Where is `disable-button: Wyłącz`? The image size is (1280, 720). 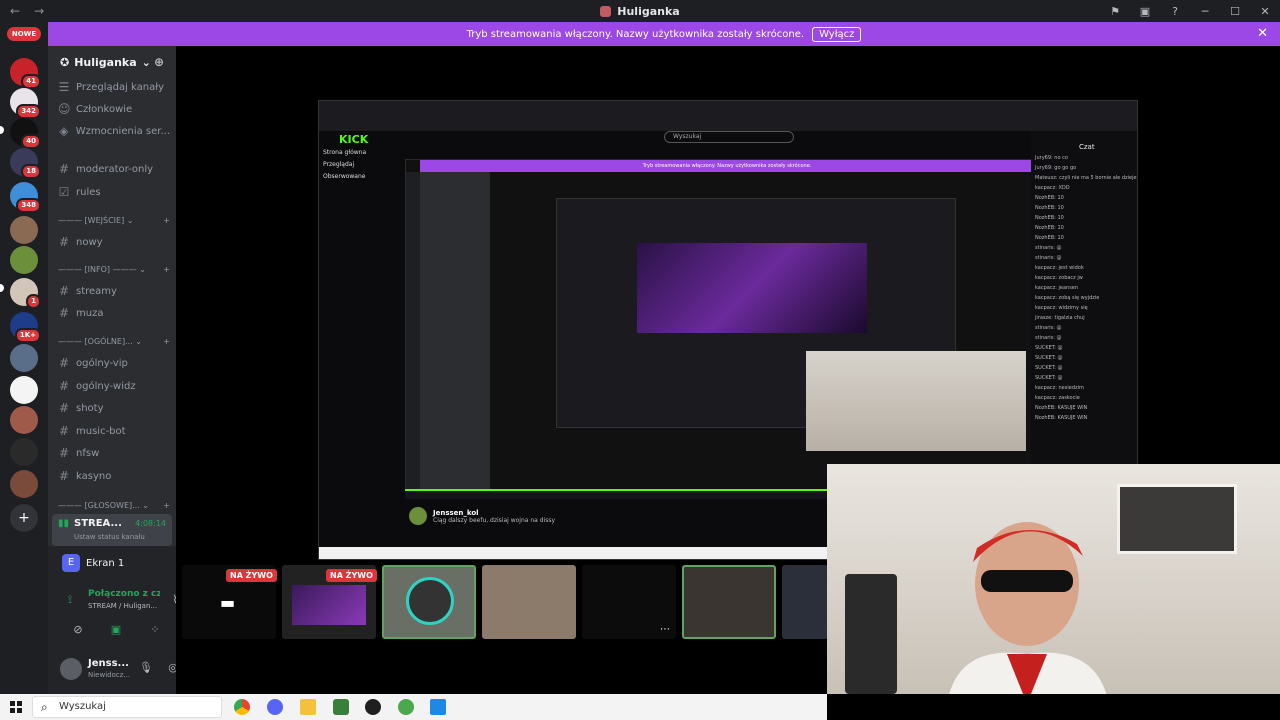 disable-button: Wyłącz is located at coordinates (837, 34).